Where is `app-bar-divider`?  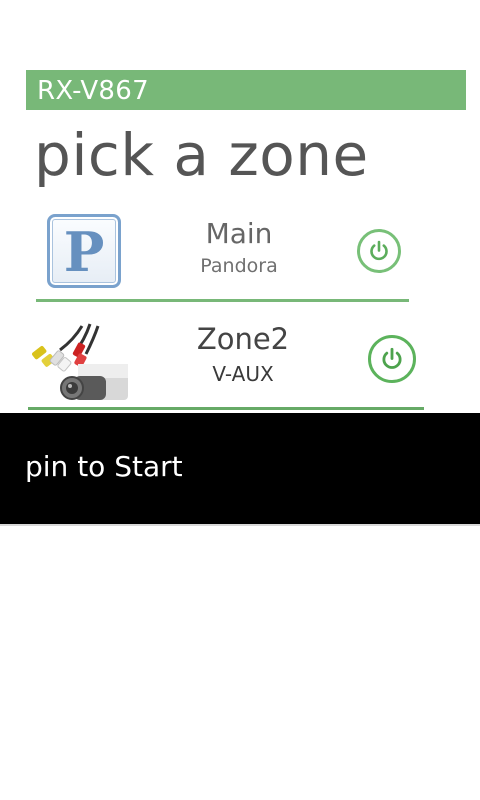 app-bar-divider is located at coordinates (240, 525).